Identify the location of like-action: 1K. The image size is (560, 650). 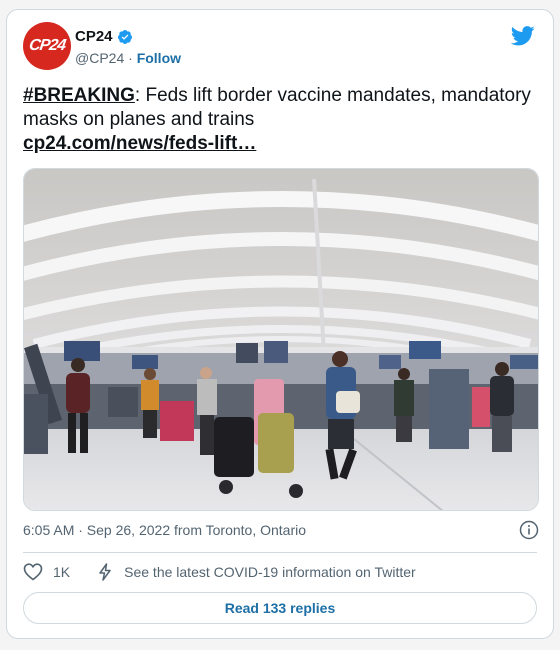
(46, 572).